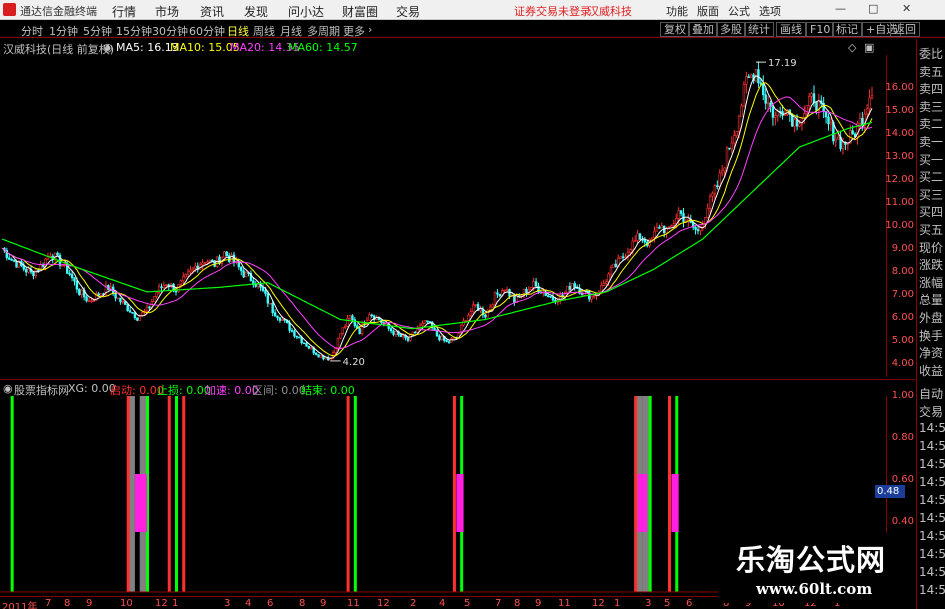 Image resolution: width=945 pixels, height=609 pixels. What do you see at coordinates (708, 11) in the screenshot?
I see `menu-banmian: 版面` at bounding box center [708, 11].